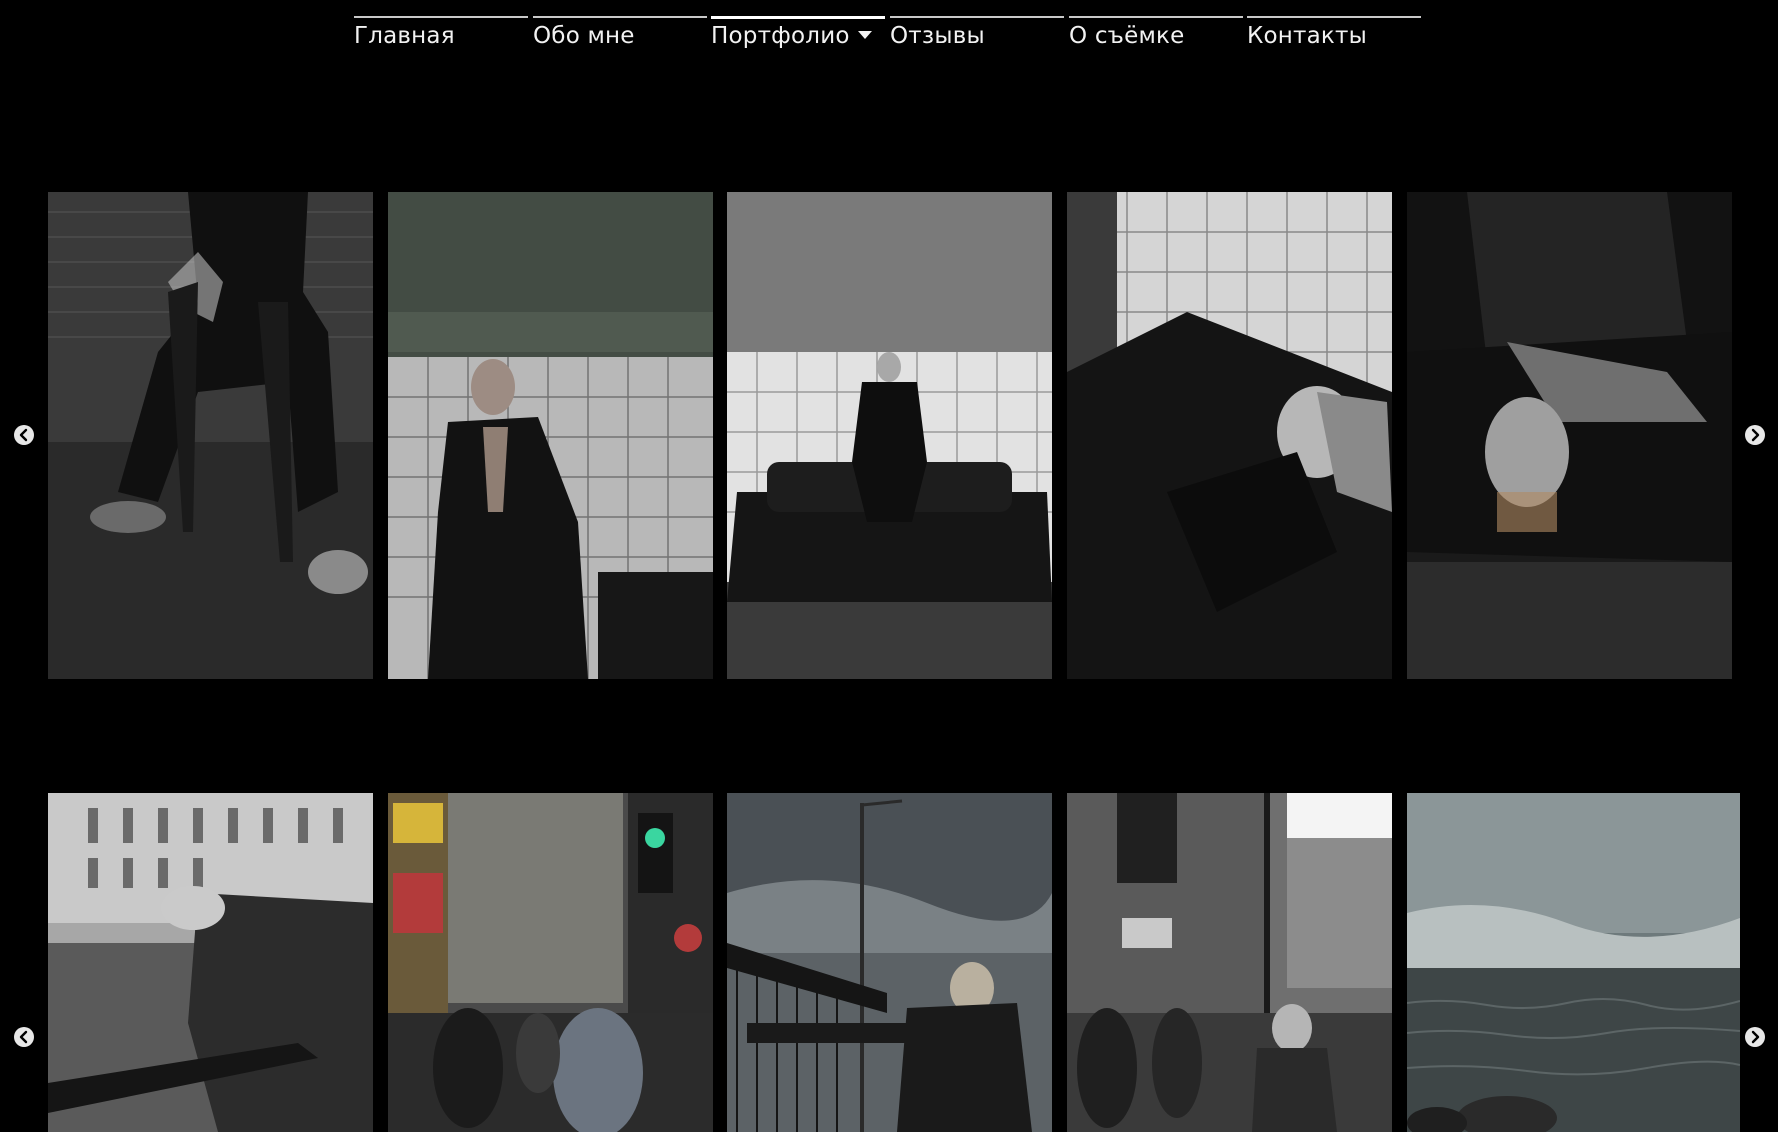 This screenshot has height=1132, width=1778. What do you see at coordinates (584, 36) in the screenshot?
I see `nav-item-label: Обо мне` at bounding box center [584, 36].